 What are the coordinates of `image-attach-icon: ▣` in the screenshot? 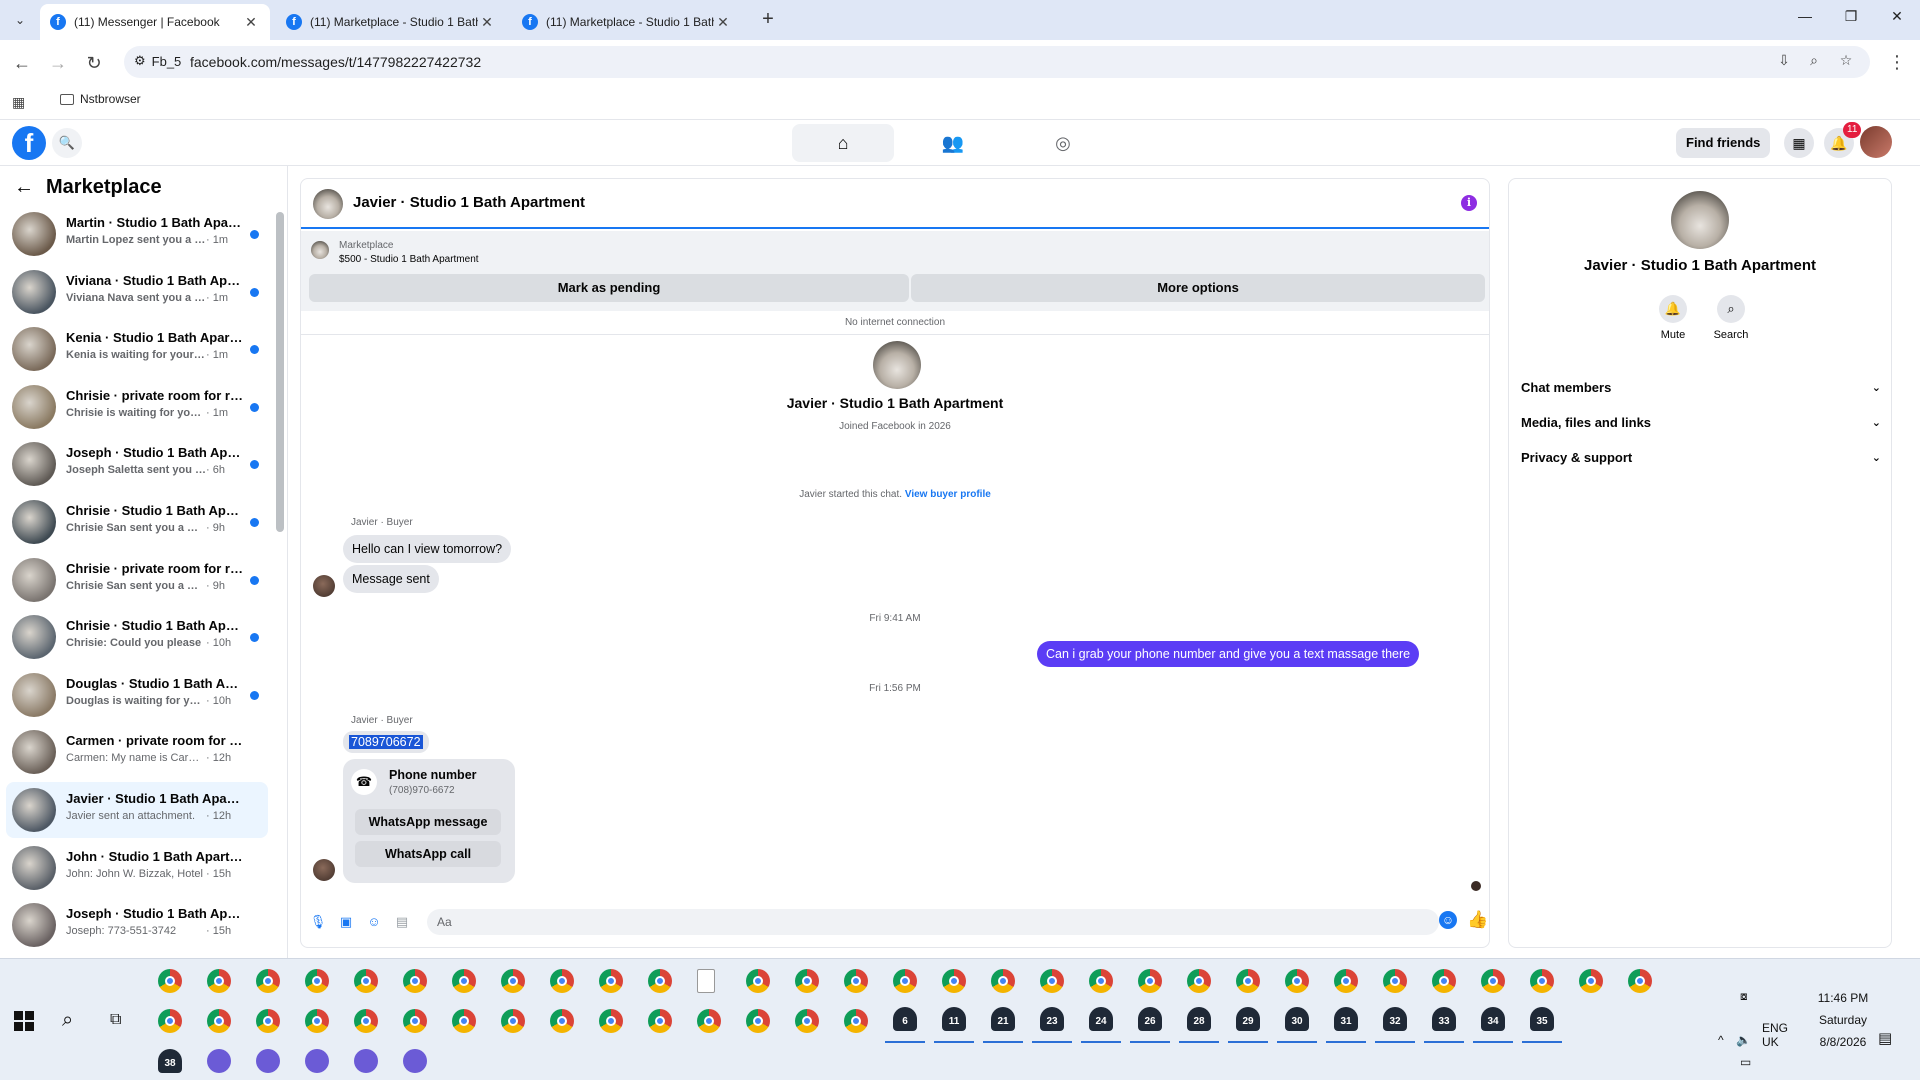 It's located at (346, 922).